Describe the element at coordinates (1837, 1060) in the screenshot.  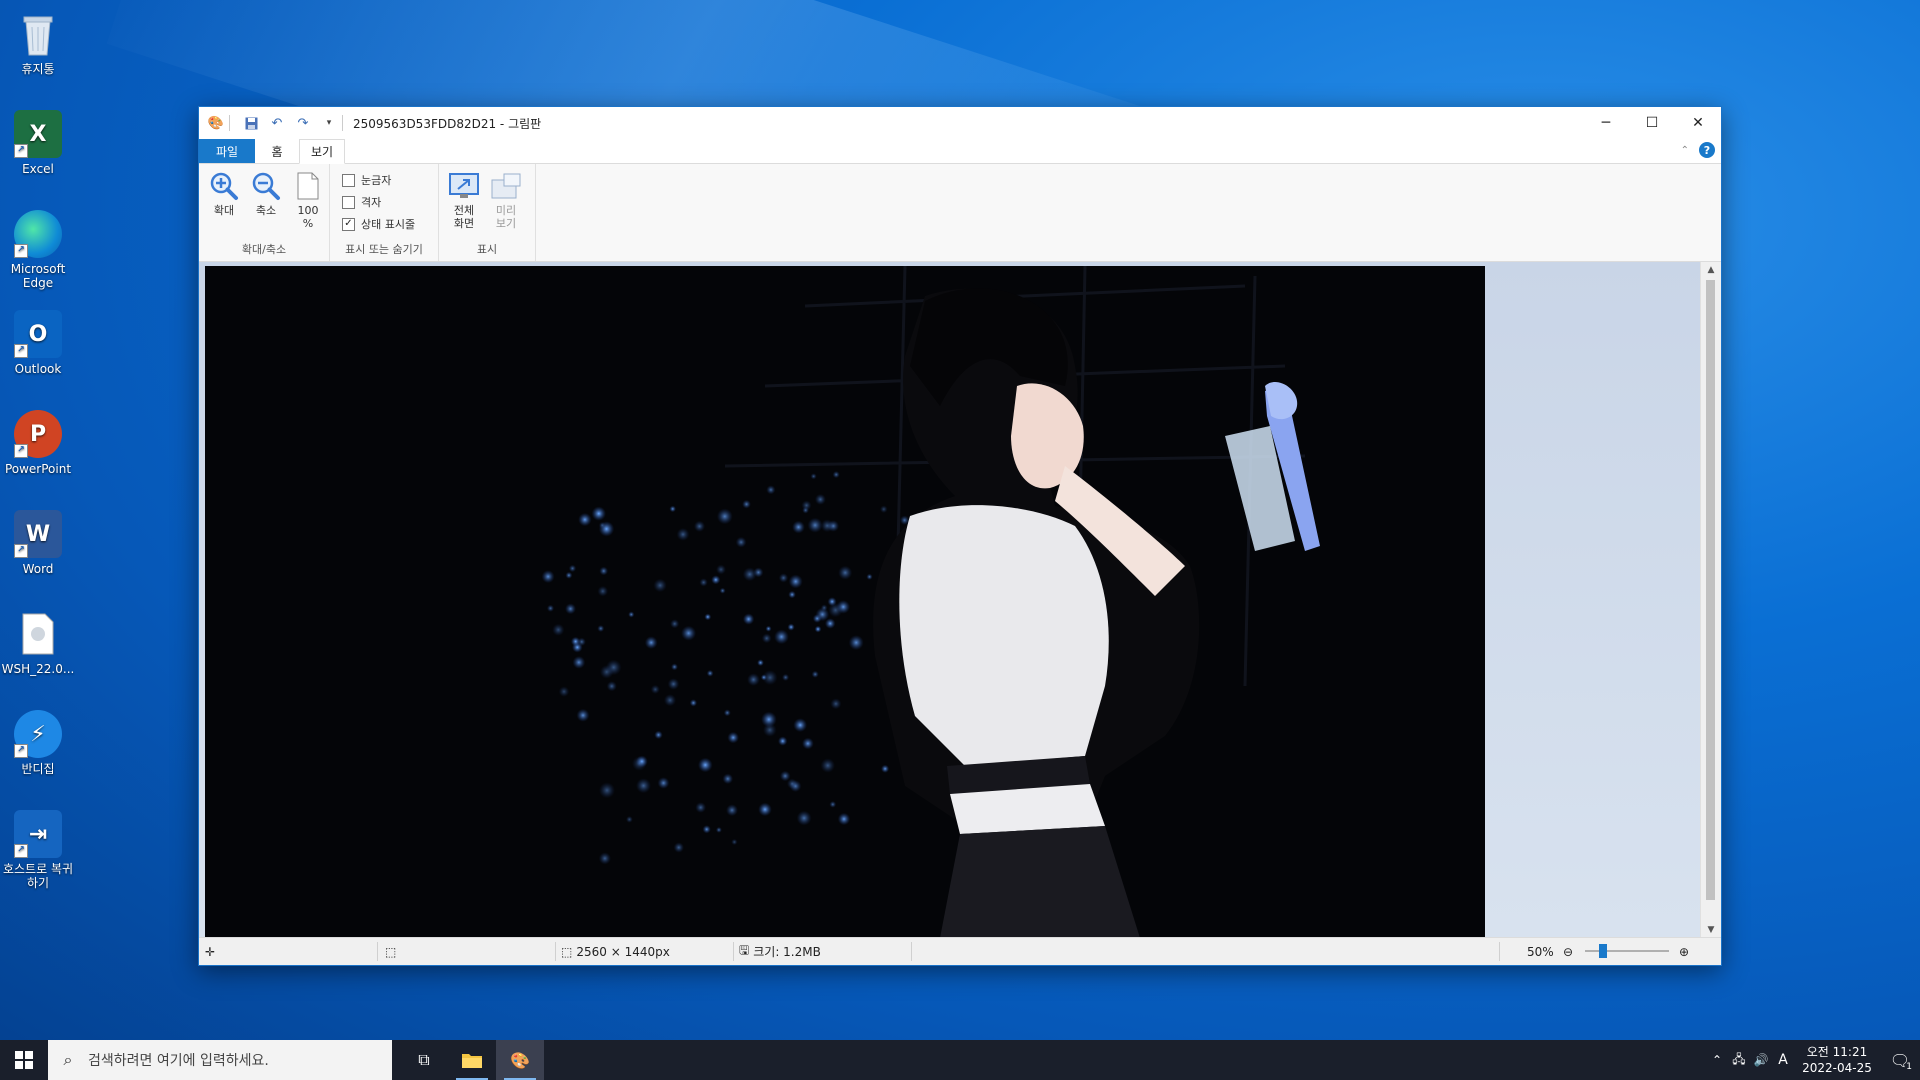
I see `clock: 오전 11:21 2022-04-25` at that location.